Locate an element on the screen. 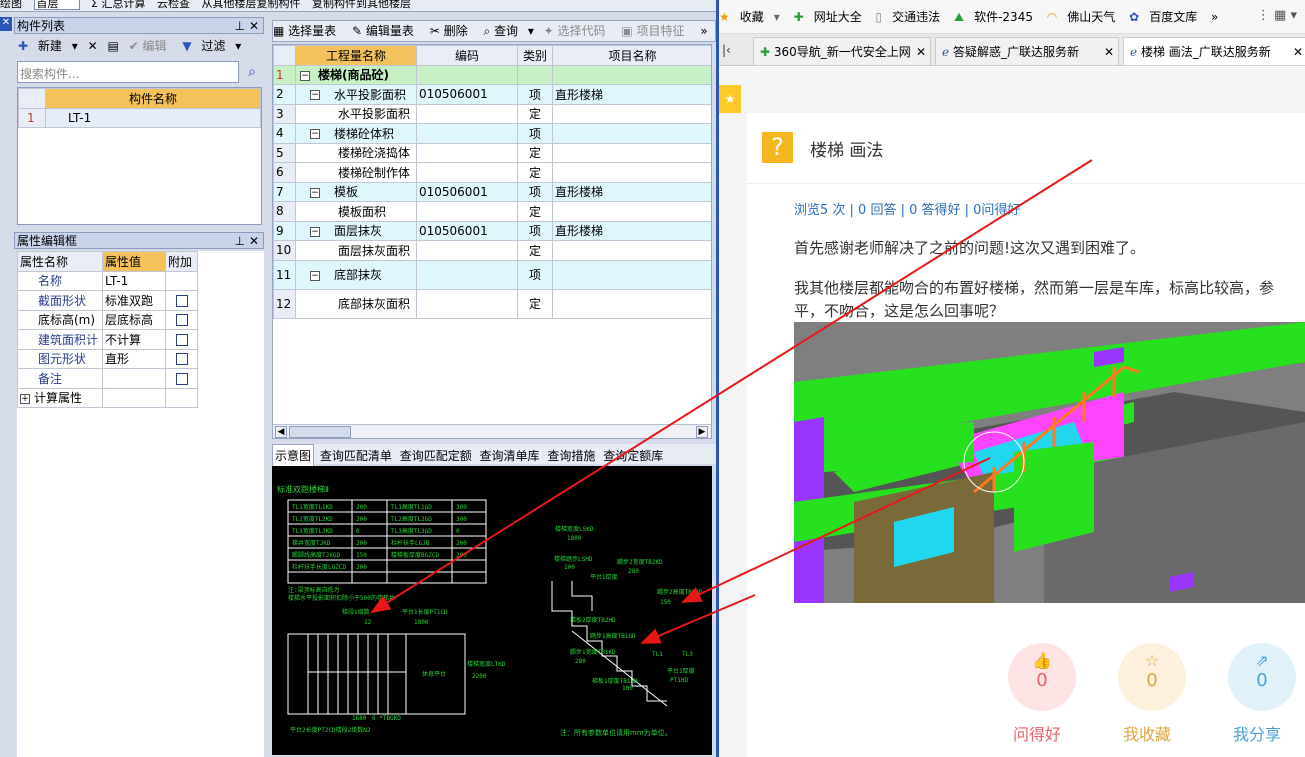 The height and width of the screenshot is (757, 1305). qty-name: 水平投影面积 is located at coordinates (356, 113).